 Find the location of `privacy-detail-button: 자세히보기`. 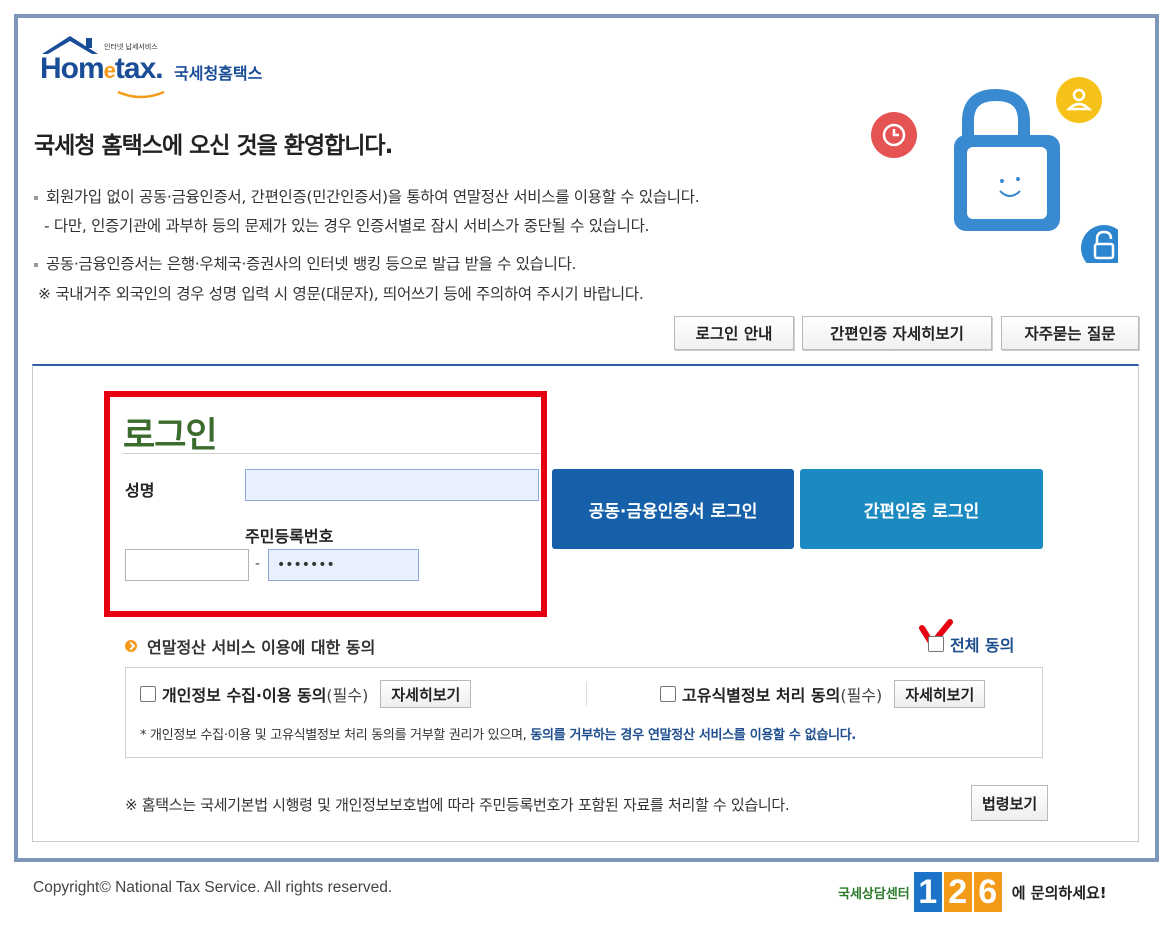

privacy-detail-button: 자세히보기 is located at coordinates (426, 694).